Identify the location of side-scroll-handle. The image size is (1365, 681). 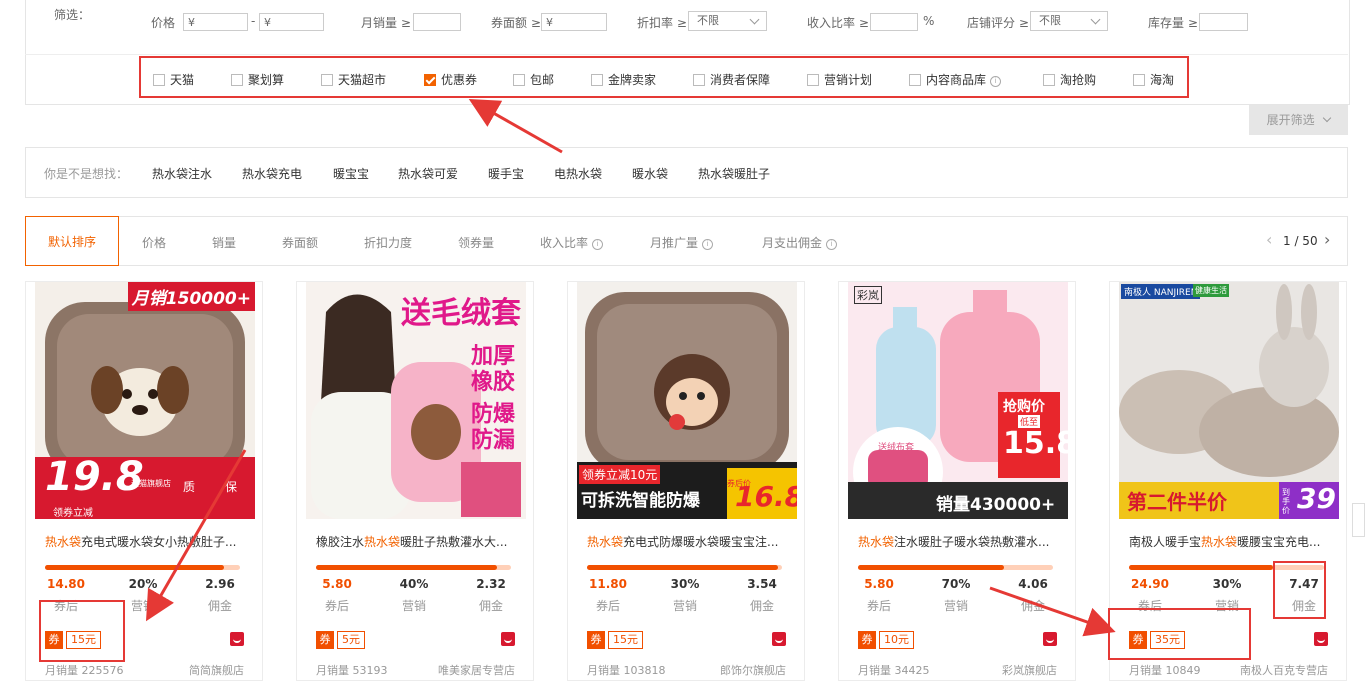
(1358, 520).